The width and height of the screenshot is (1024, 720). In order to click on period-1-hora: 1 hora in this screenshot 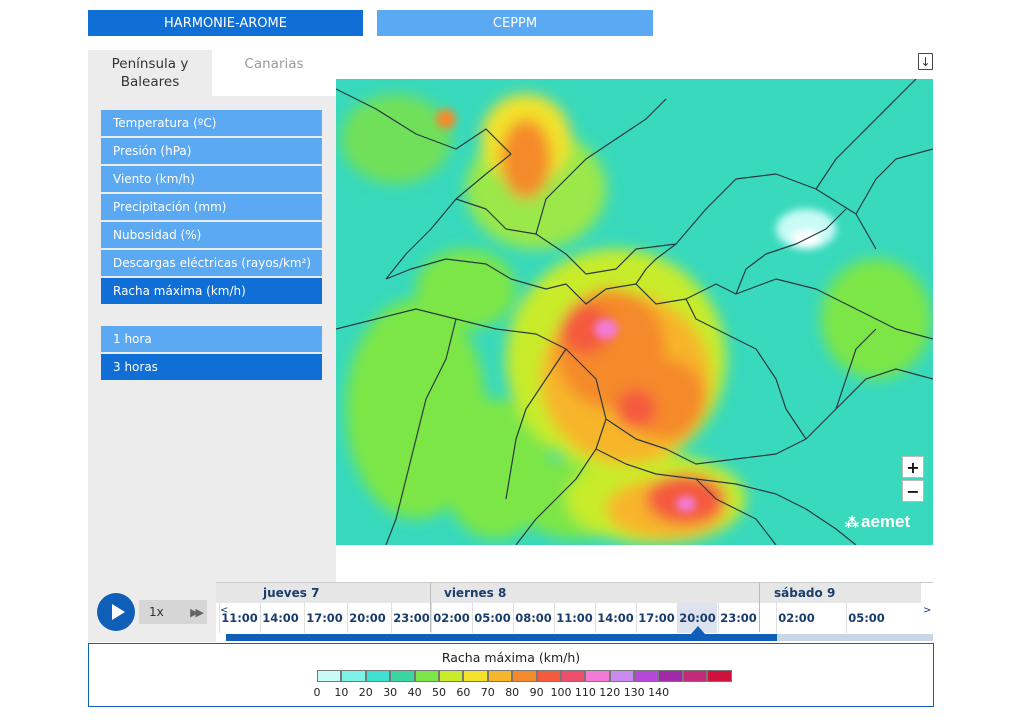, I will do `click(211, 339)`.